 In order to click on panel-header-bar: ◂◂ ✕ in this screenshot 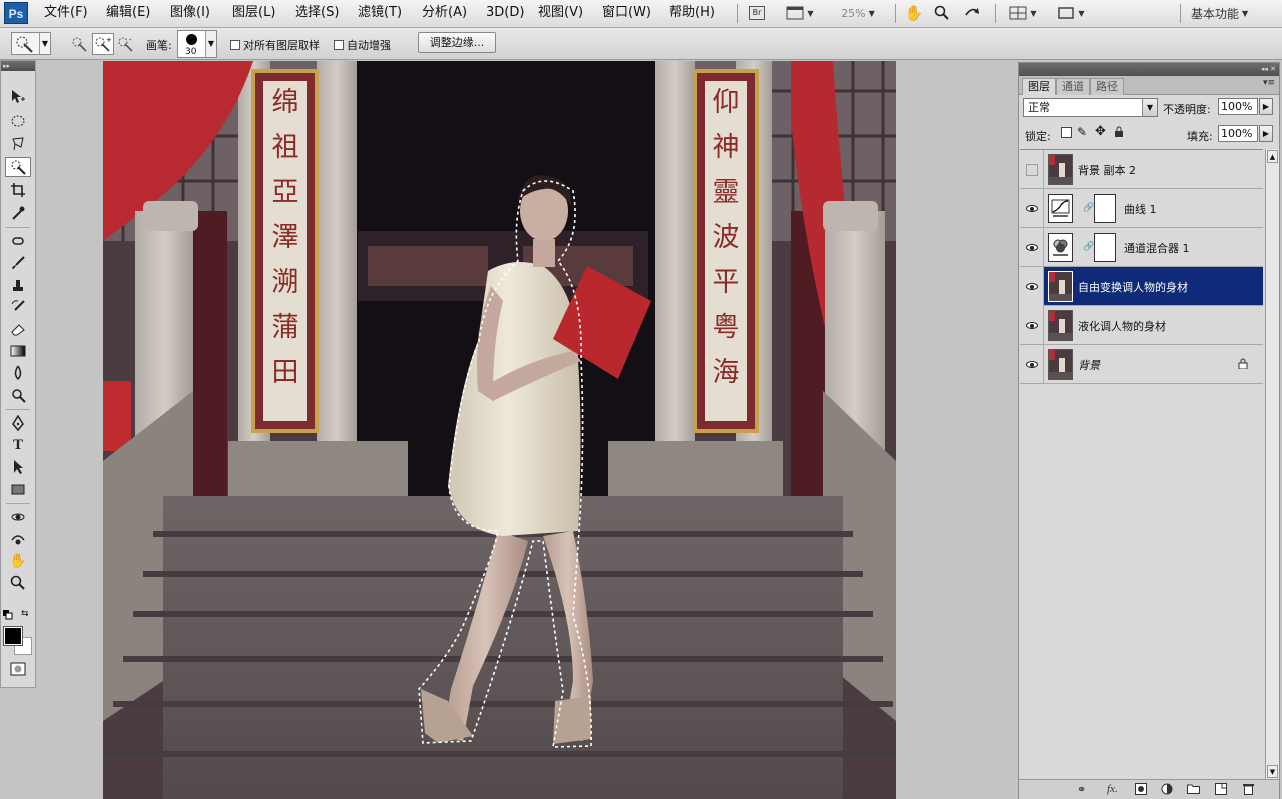, I will do `click(1149, 69)`.